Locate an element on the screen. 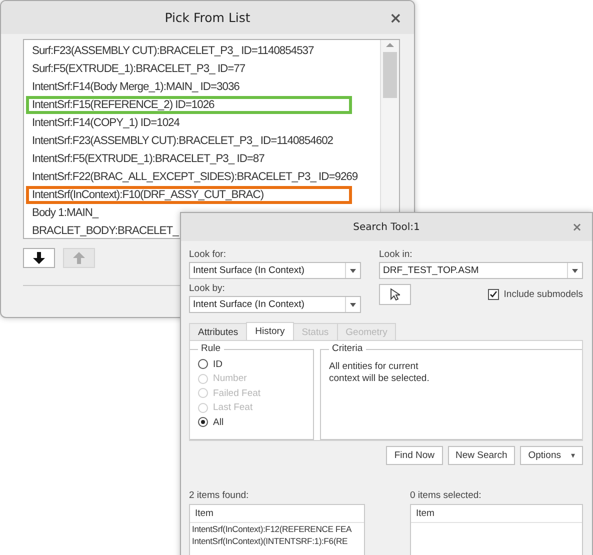 This screenshot has height=555, width=593. list-item: IntentSrf:F14(COPY_1) ID=1024 is located at coordinates (106, 123).